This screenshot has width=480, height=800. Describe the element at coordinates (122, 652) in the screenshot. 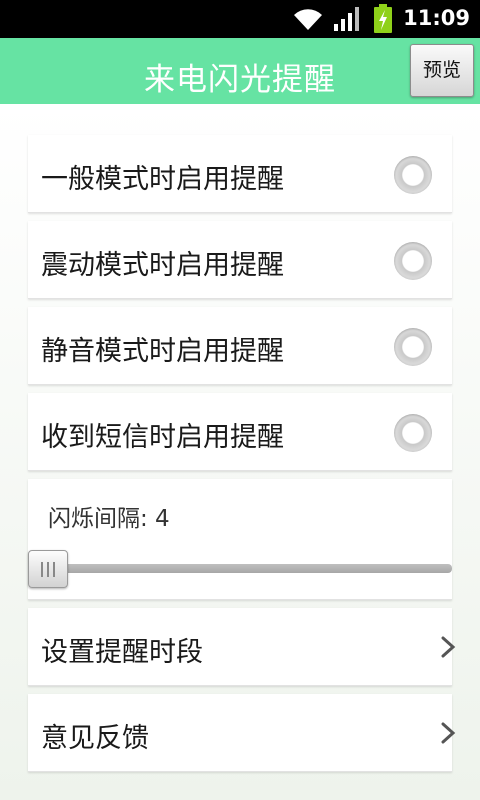

I see `link-label: 设置提醒时段` at that location.